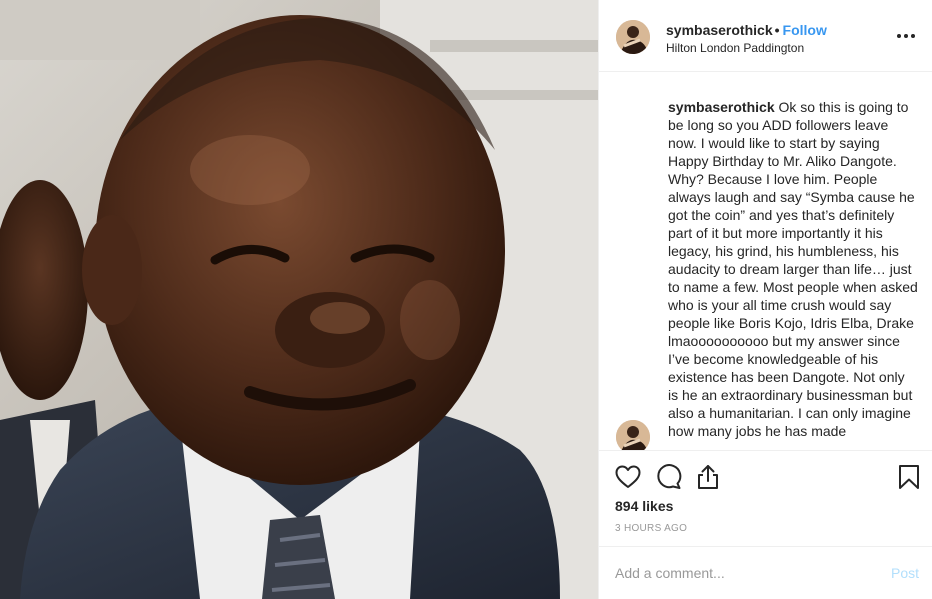  What do you see at coordinates (719, 30) in the screenshot?
I see `username-link: symbaserothick` at bounding box center [719, 30].